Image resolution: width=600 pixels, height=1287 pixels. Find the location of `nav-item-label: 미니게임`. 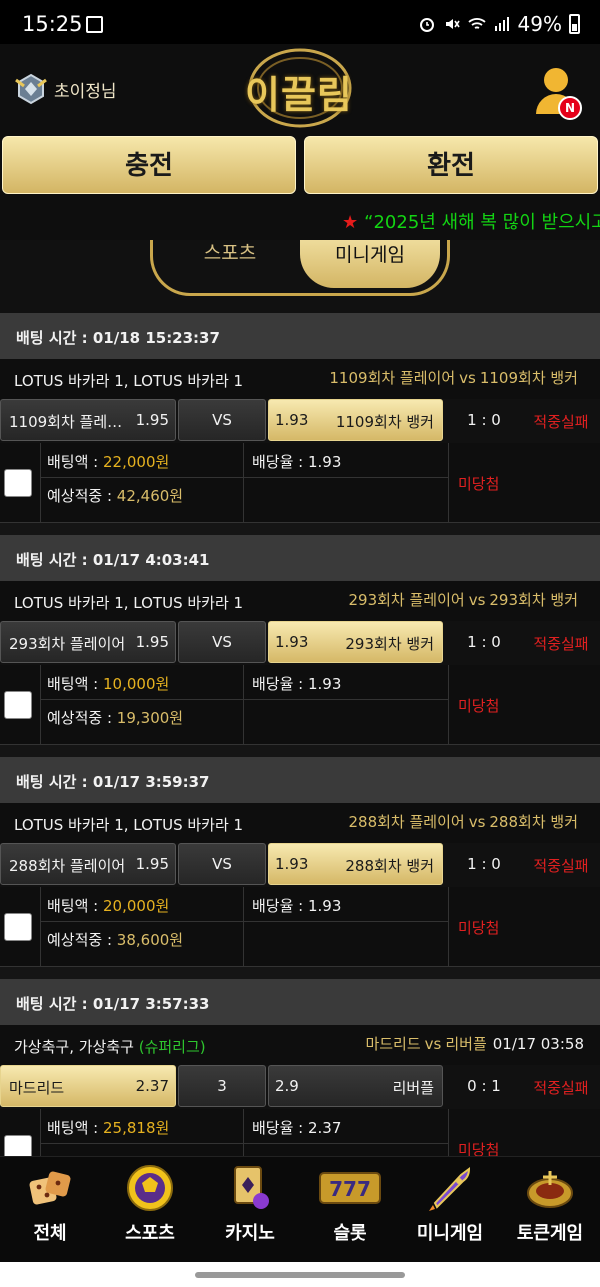

nav-item-label: 미니게임 is located at coordinates (450, 1233).